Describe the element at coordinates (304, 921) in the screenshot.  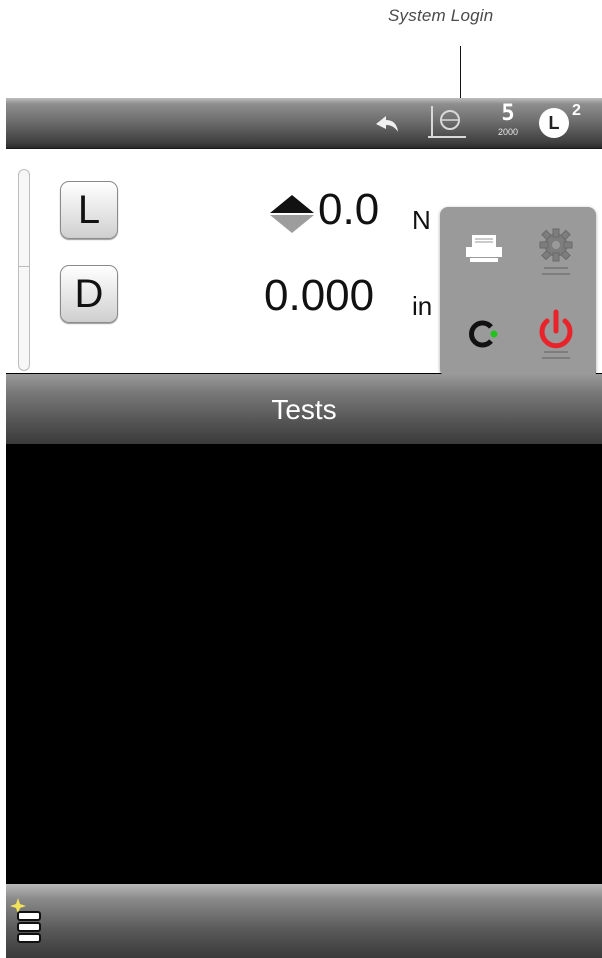
I see `bottom-toolbar` at that location.